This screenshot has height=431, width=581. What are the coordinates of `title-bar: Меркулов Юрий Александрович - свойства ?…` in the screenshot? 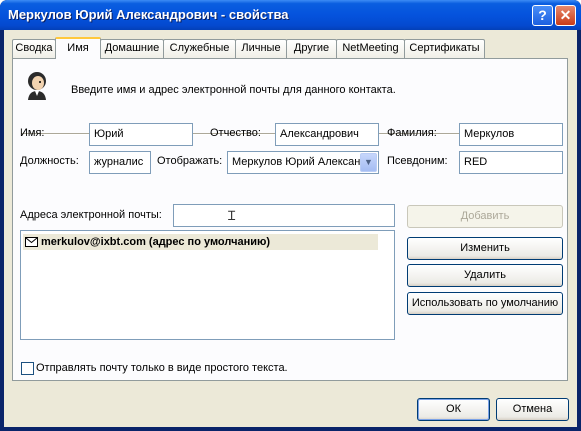 It's located at (290, 15).